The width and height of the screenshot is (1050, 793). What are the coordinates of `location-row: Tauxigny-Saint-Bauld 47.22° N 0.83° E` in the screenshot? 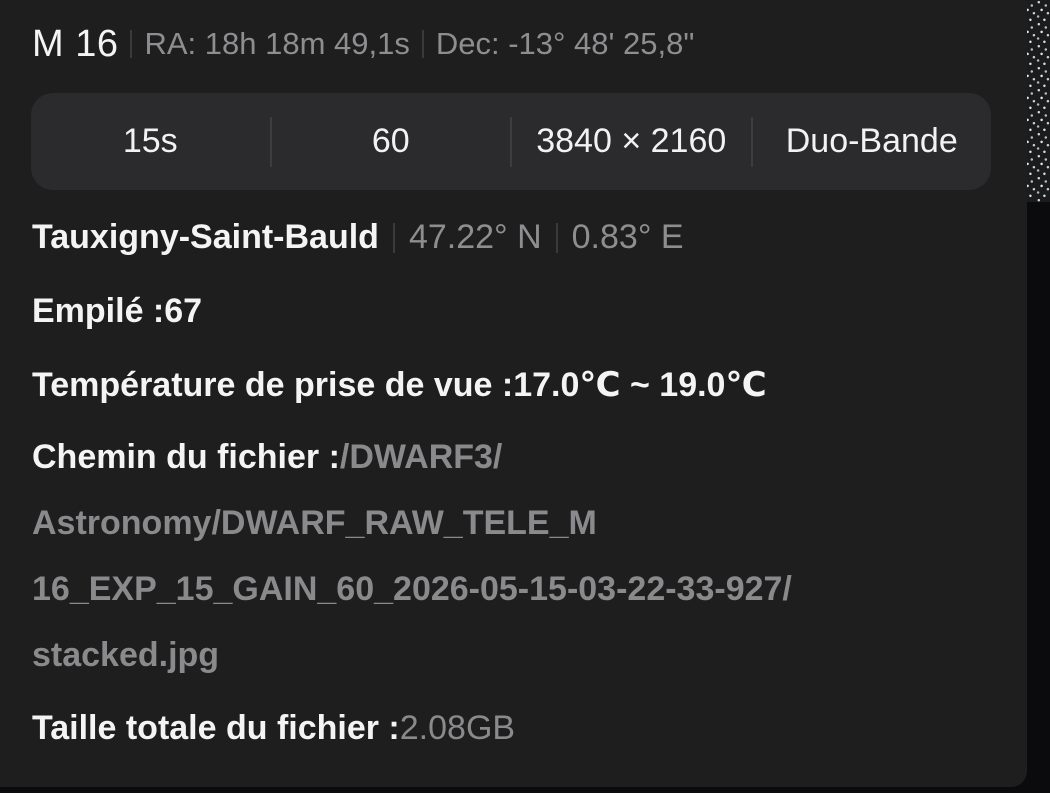 It's located at (358, 237).